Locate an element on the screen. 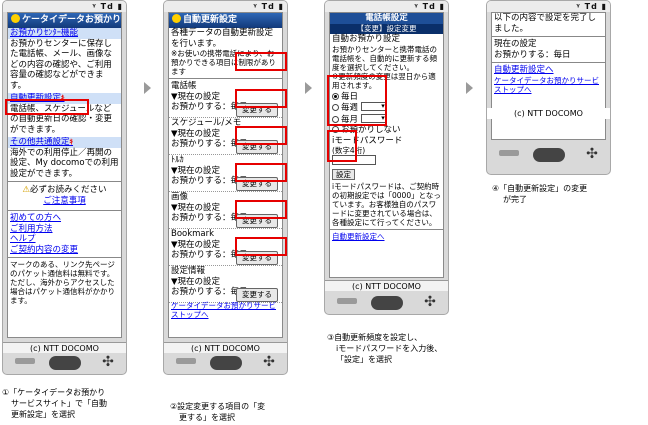 The height and width of the screenshot is (425, 648). item-name: Bookmark is located at coordinates (193, 234).